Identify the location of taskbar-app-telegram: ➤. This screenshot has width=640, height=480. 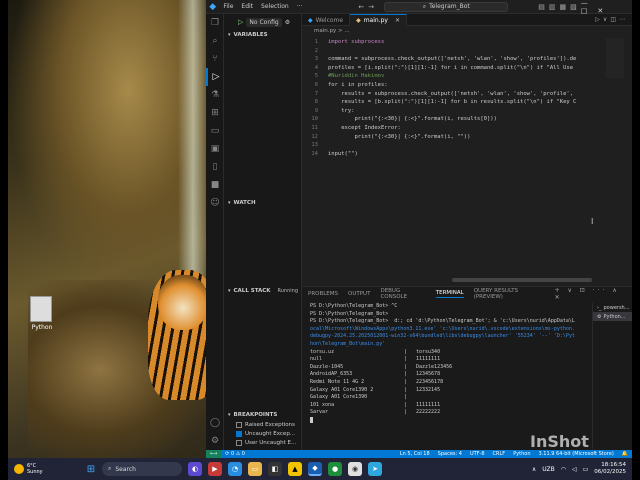
(375, 469).